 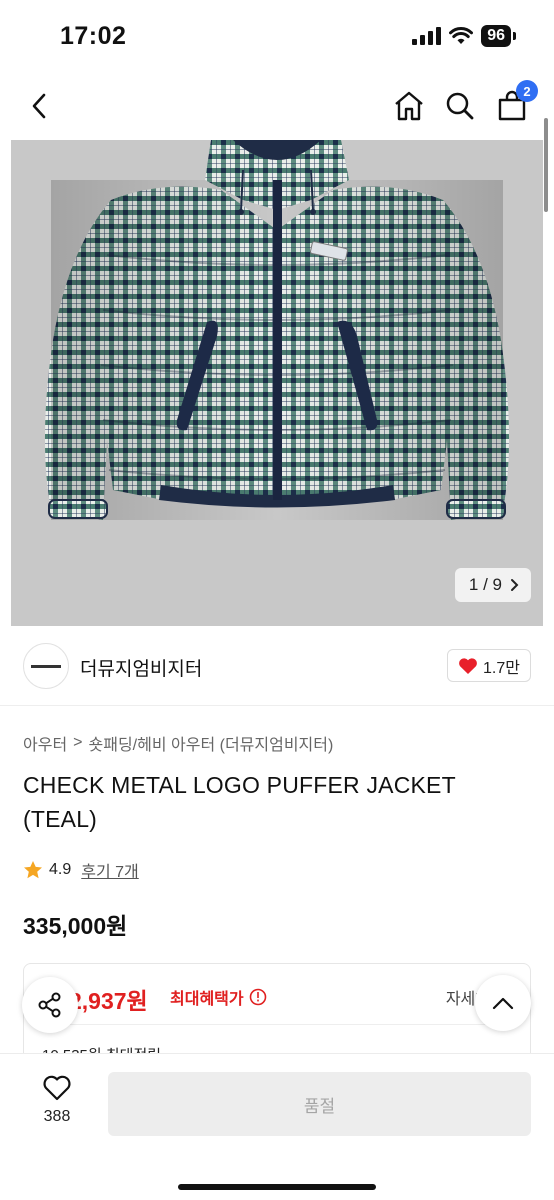 I want to click on cart-count-badge: 2, so click(x=527, y=91).